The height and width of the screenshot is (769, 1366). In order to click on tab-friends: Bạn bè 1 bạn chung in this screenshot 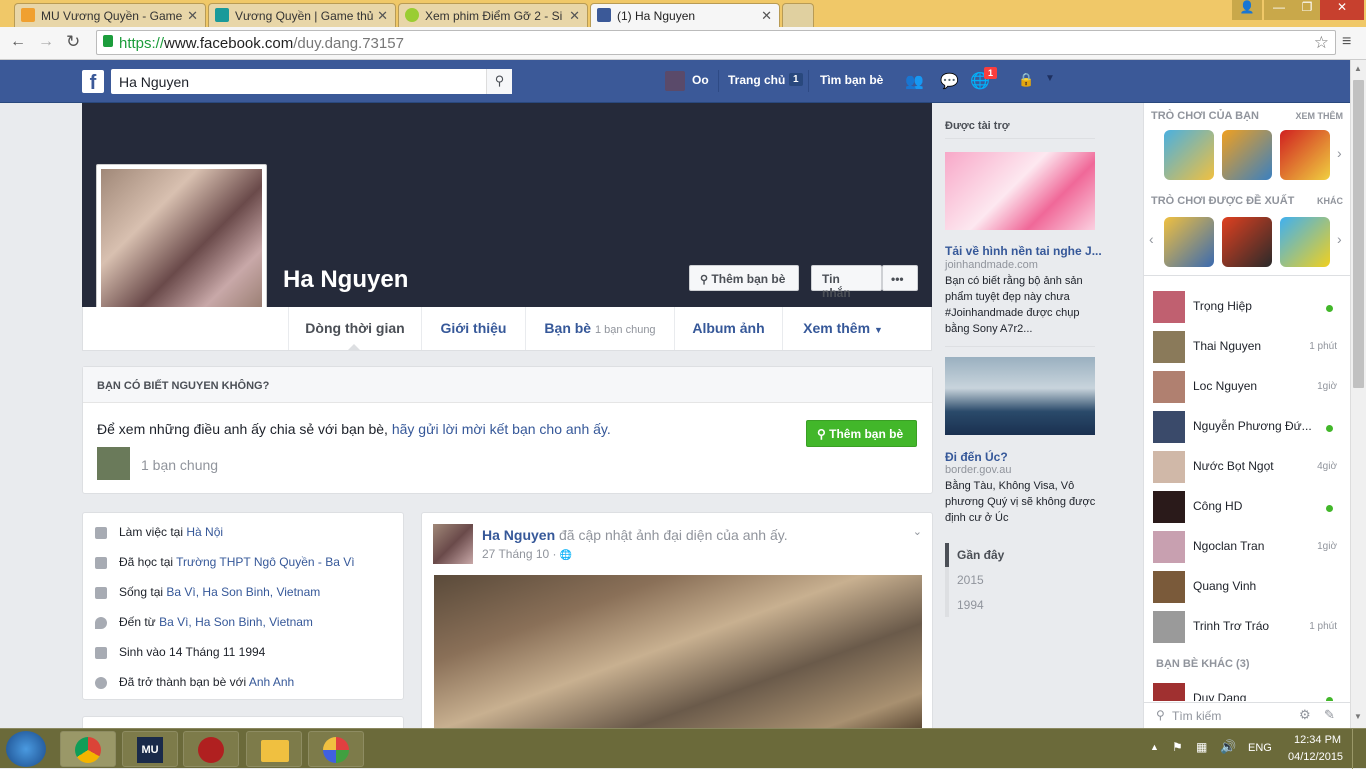, I will do `click(599, 328)`.